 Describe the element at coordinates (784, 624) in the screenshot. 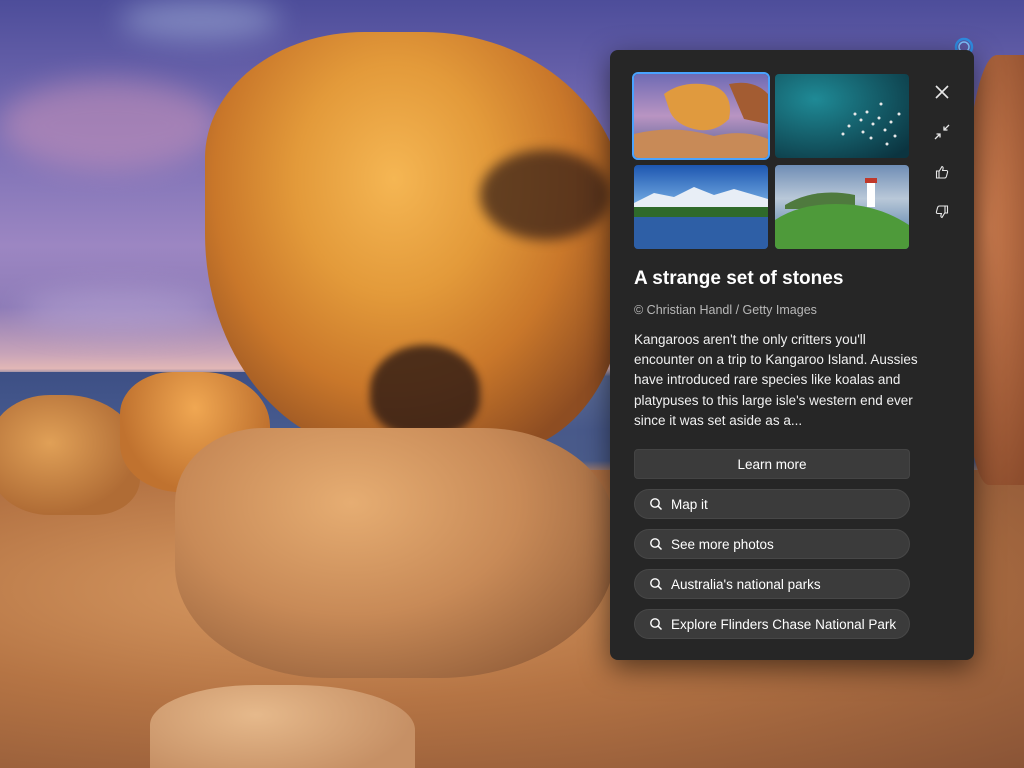

I see `chip-label: Explore Flinders Chase National Park` at that location.